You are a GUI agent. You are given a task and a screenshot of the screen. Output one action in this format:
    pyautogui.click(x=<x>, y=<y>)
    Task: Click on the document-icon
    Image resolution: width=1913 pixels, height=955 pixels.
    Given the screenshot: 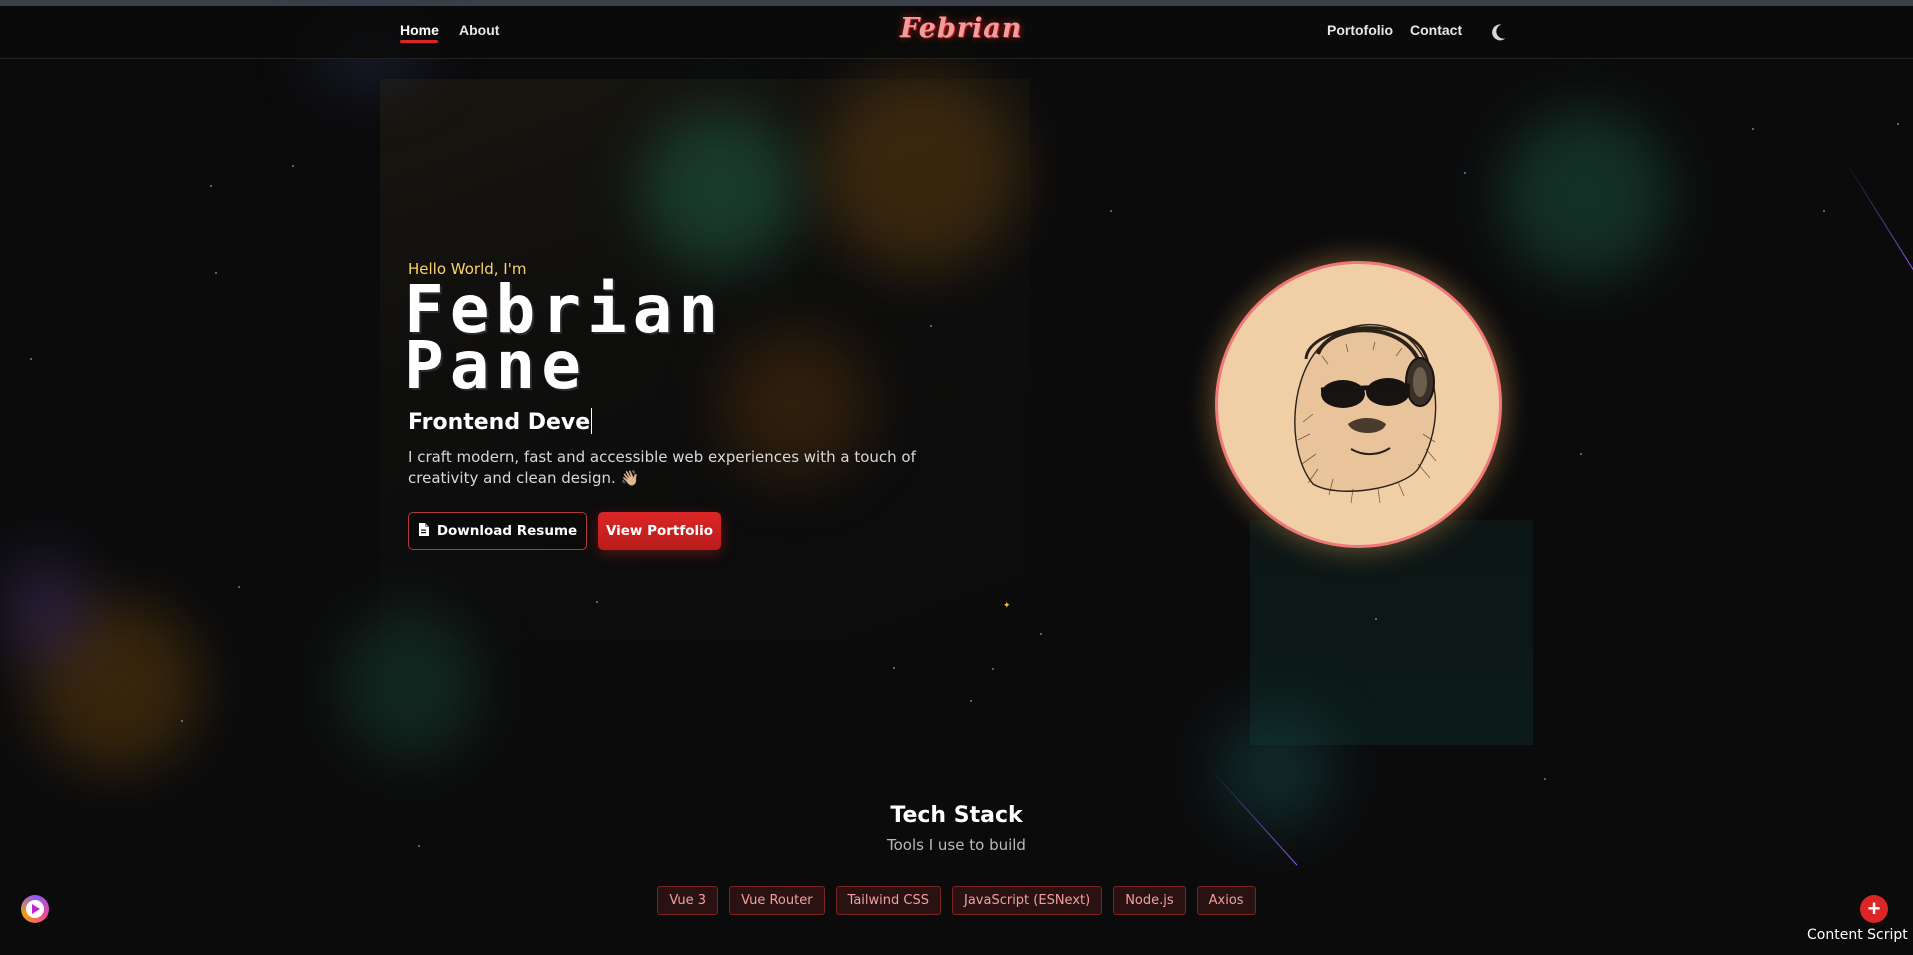 What is the action you would take?
    pyautogui.click(x=423, y=531)
    